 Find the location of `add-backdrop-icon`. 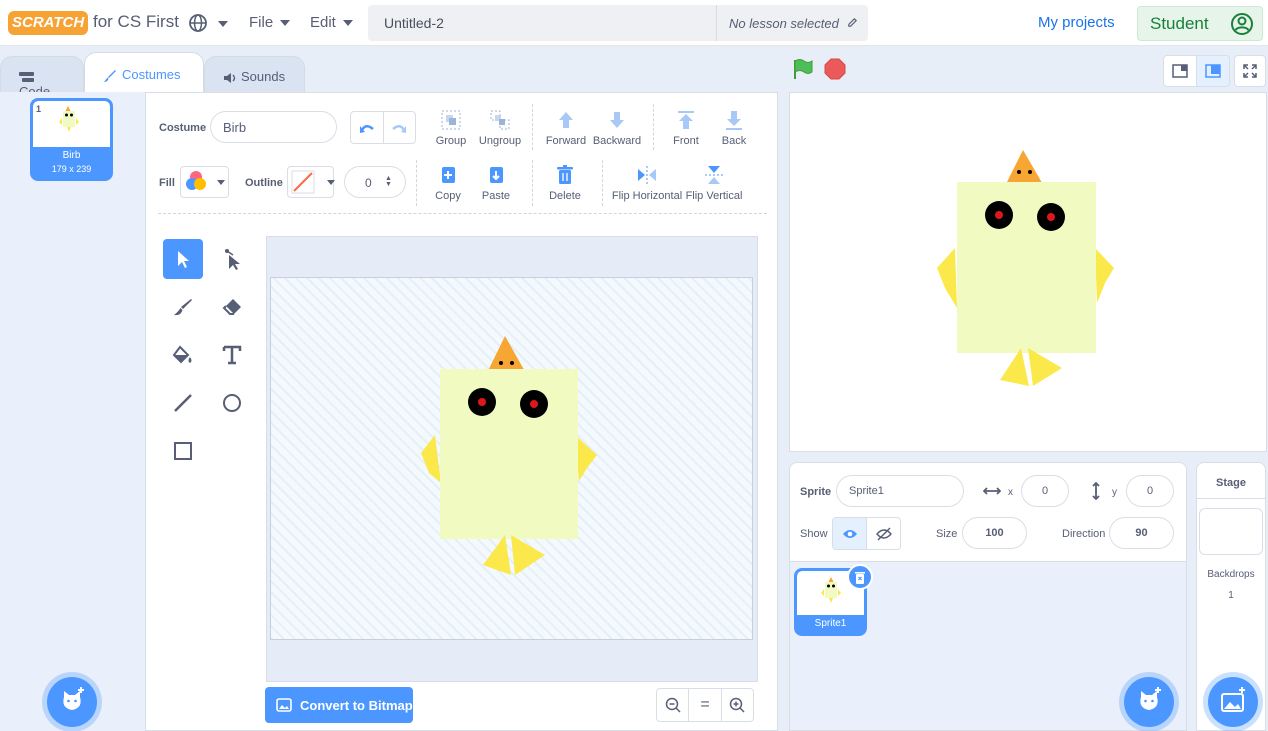

add-backdrop-icon is located at coordinates (1233, 699).